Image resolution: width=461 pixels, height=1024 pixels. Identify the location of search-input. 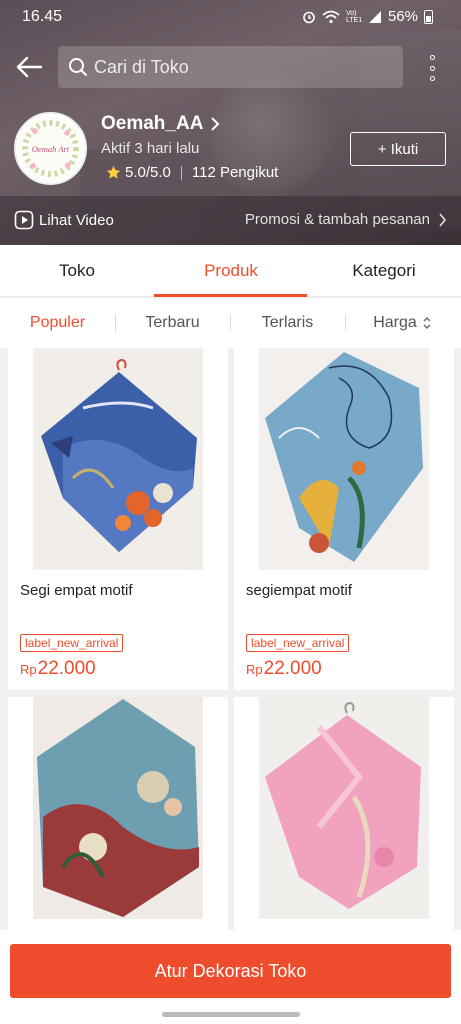
(239, 67).